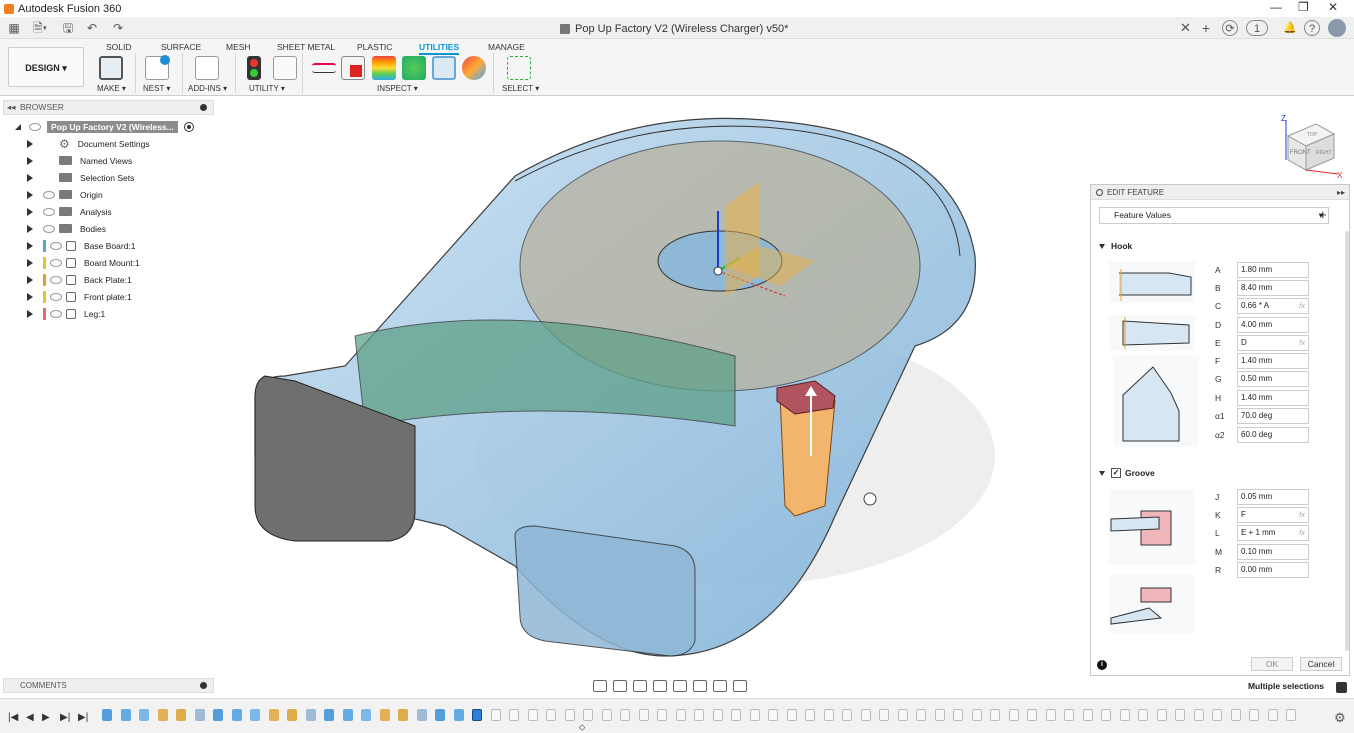  What do you see at coordinates (79, 279) in the screenshot?
I see `browser-node: Back Plate:1` at bounding box center [79, 279].